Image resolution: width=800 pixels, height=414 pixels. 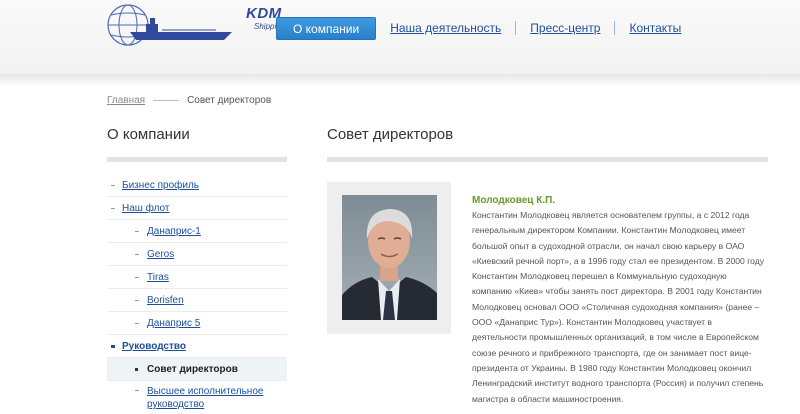 What do you see at coordinates (169, 25) in the screenshot?
I see `globe-ship-icon` at bounding box center [169, 25].